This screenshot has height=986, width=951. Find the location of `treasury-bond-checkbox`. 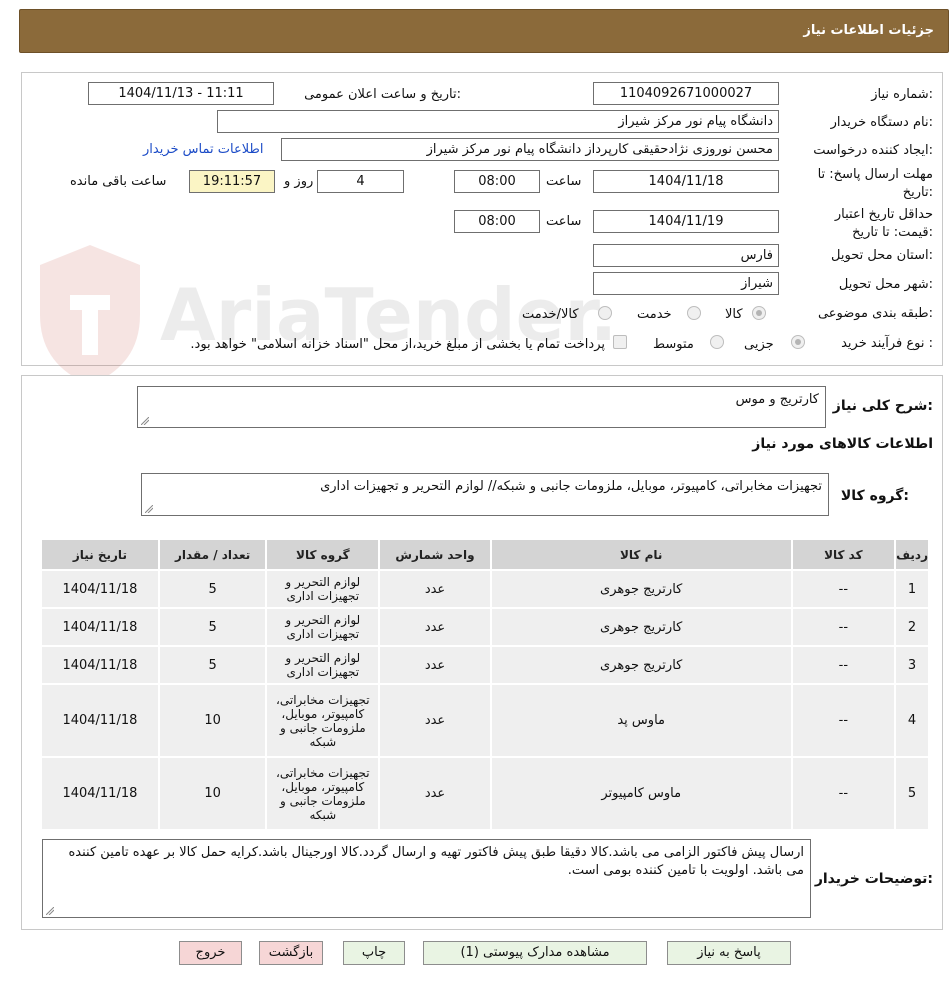

treasury-bond-checkbox is located at coordinates (620, 342).